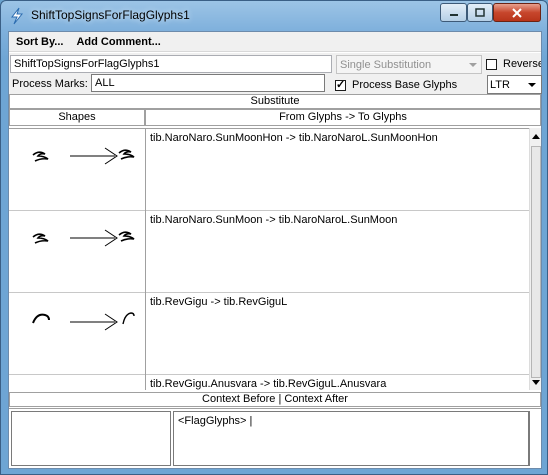  Describe the element at coordinates (386, 65) in the screenshot. I see `lookup-type-value: Single Substitution` at that location.